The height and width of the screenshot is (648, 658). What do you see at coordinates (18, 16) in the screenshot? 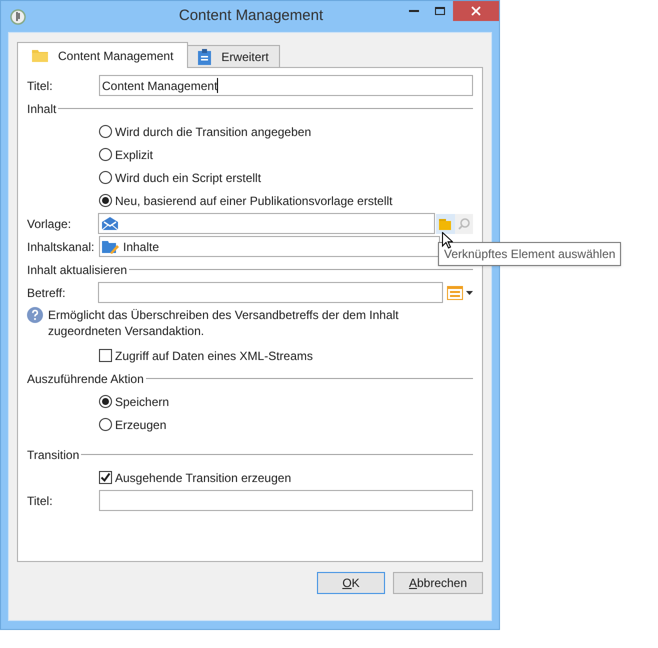
I see `app-icon` at bounding box center [18, 16].